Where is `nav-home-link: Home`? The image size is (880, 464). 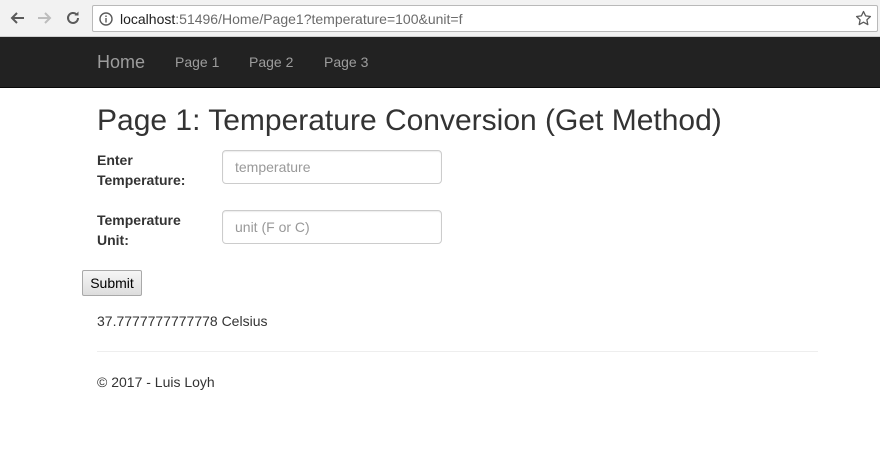
nav-home-link: Home is located at coordinates (121, 62).